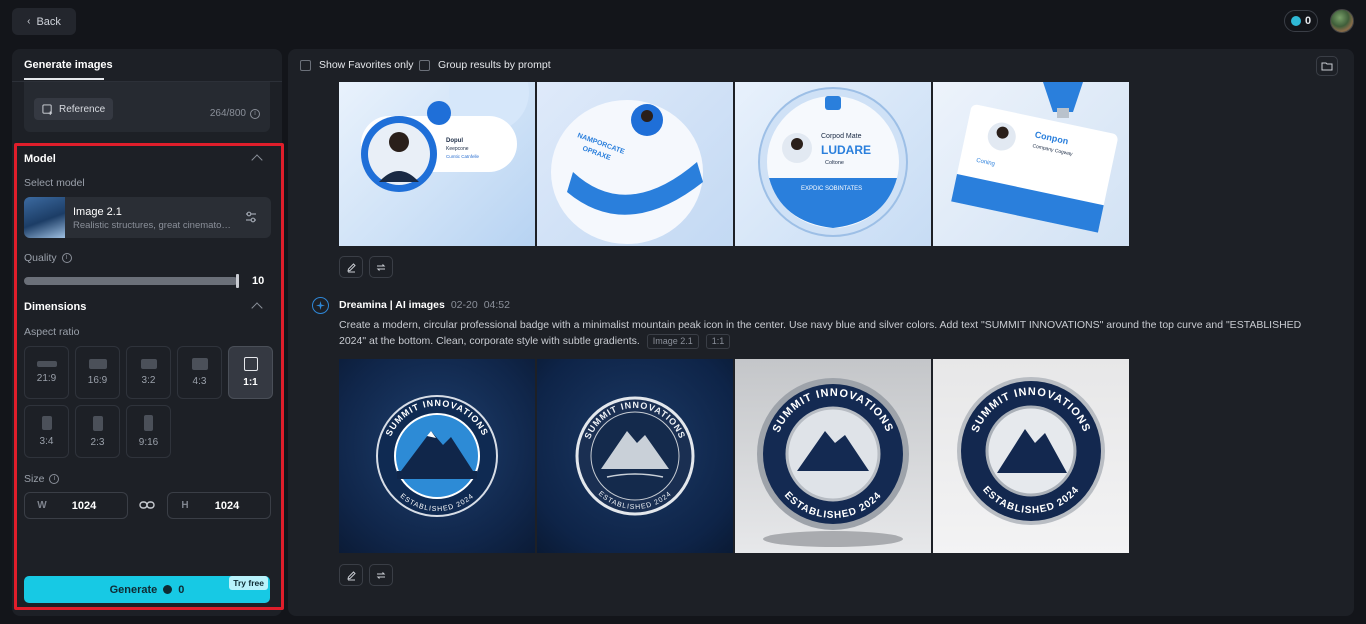  What do you see at coordinates (437, 164) in the screenshot?
I see `result-image-1: Dopul Keepcone Cumtic Catnfelle` at bounding box center [437, 164].